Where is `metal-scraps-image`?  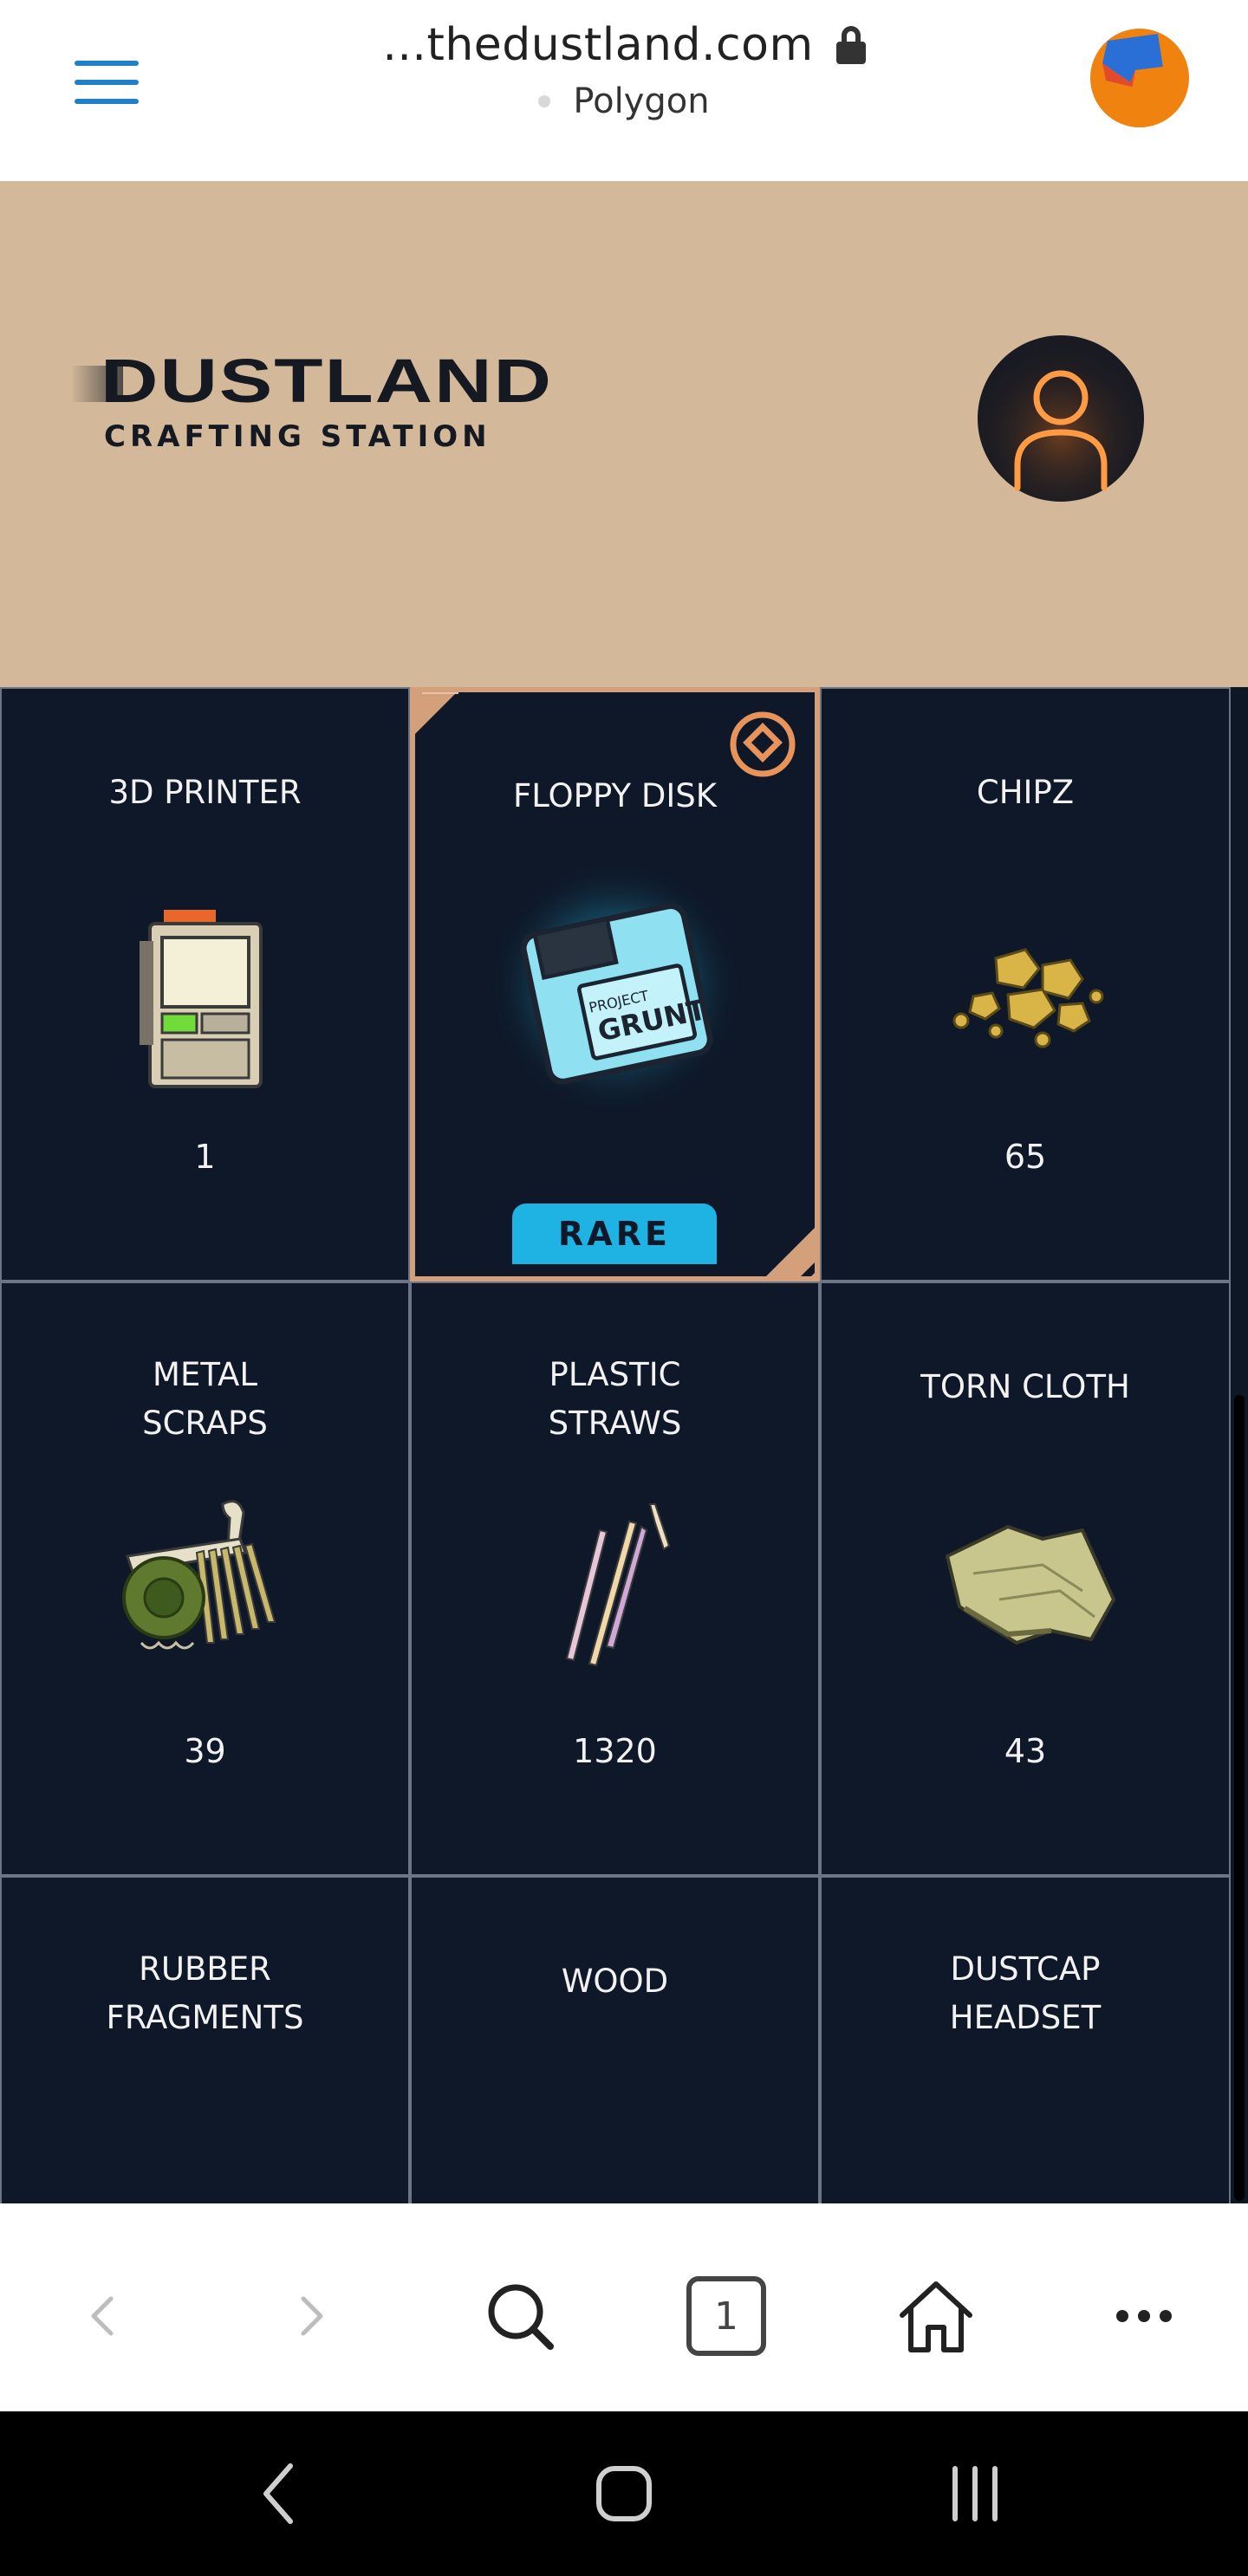
metal-scraps-image is located at coordinates (198, 1575).